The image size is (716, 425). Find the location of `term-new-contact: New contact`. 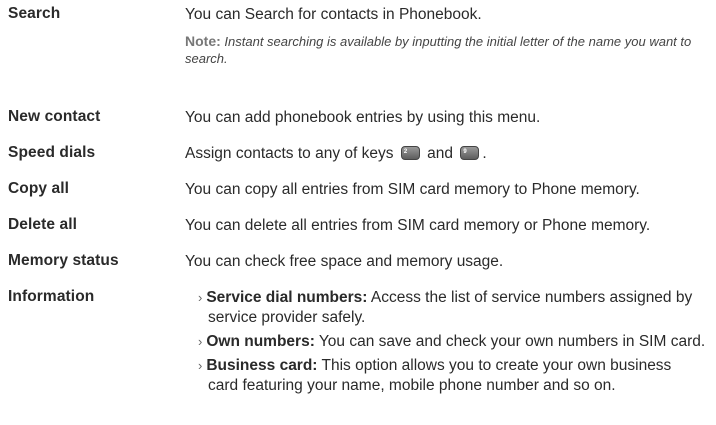

term-new-contact: New contact is located at coordinates (54, 116).